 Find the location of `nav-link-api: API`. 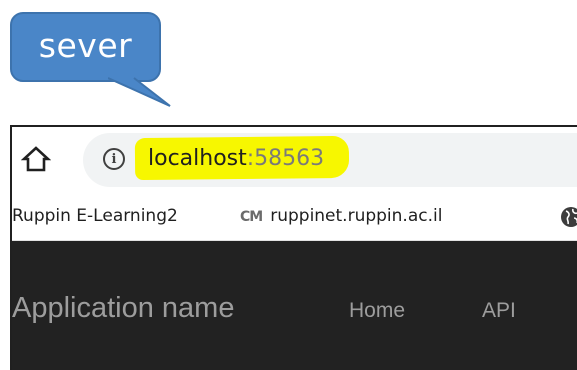

nav-link-api: API is located at coordinates (499, 311).